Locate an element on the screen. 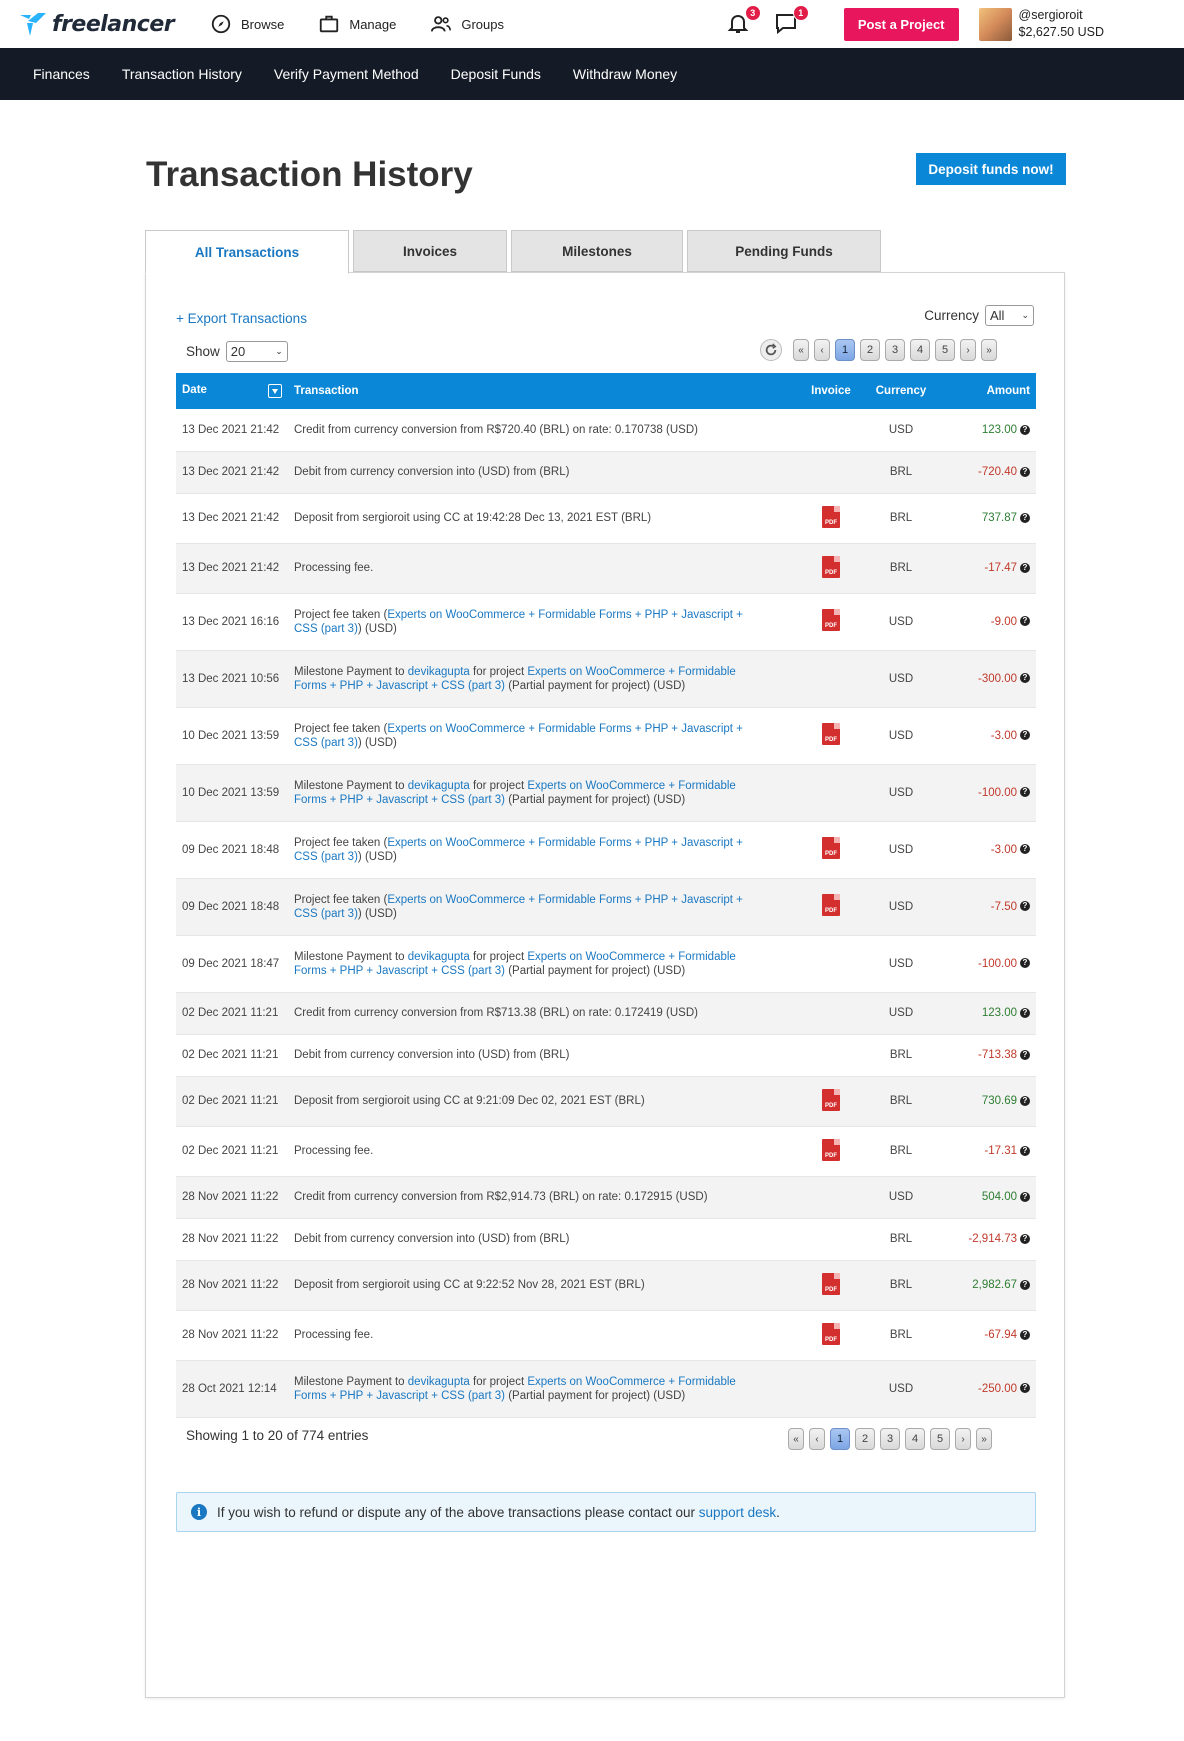 The height and width of the screenshot is (1741, 1184). tab-milestones: Milestones is located at coordinates (597, 251).